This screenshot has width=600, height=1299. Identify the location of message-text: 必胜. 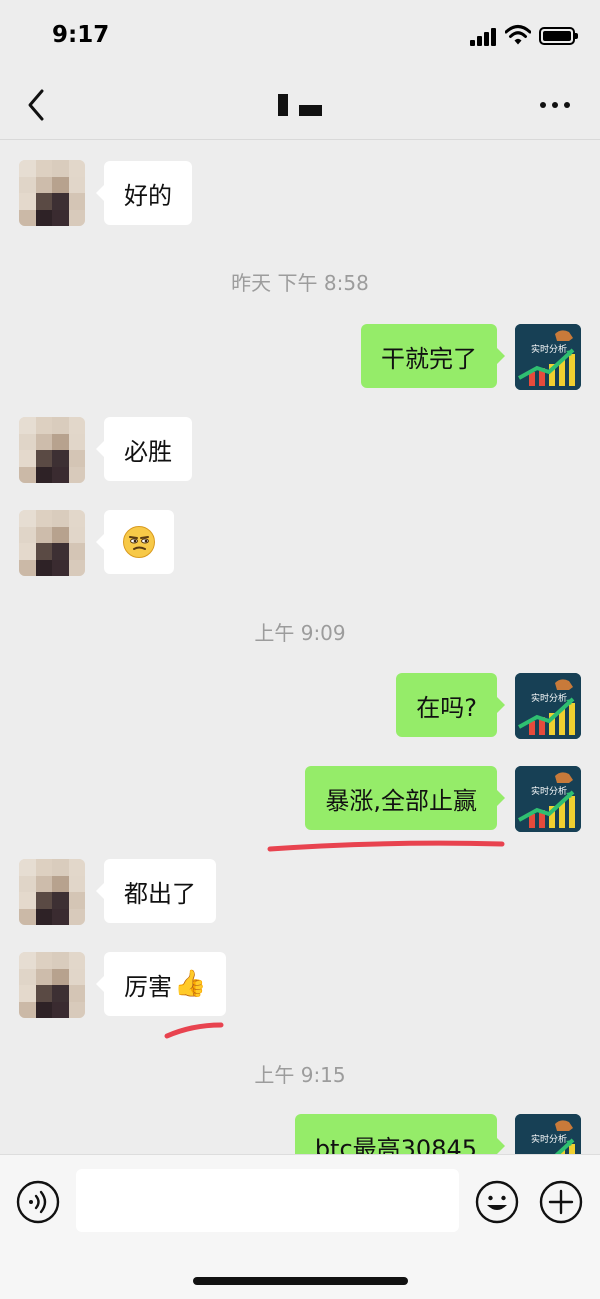
(148, 451).